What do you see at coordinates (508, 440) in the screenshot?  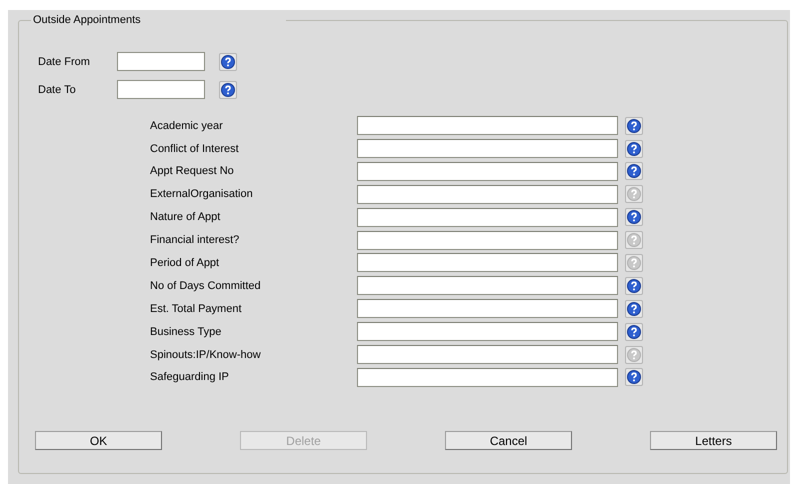 I see `dialog-button: Cancel` at bounding box center [508, 440].